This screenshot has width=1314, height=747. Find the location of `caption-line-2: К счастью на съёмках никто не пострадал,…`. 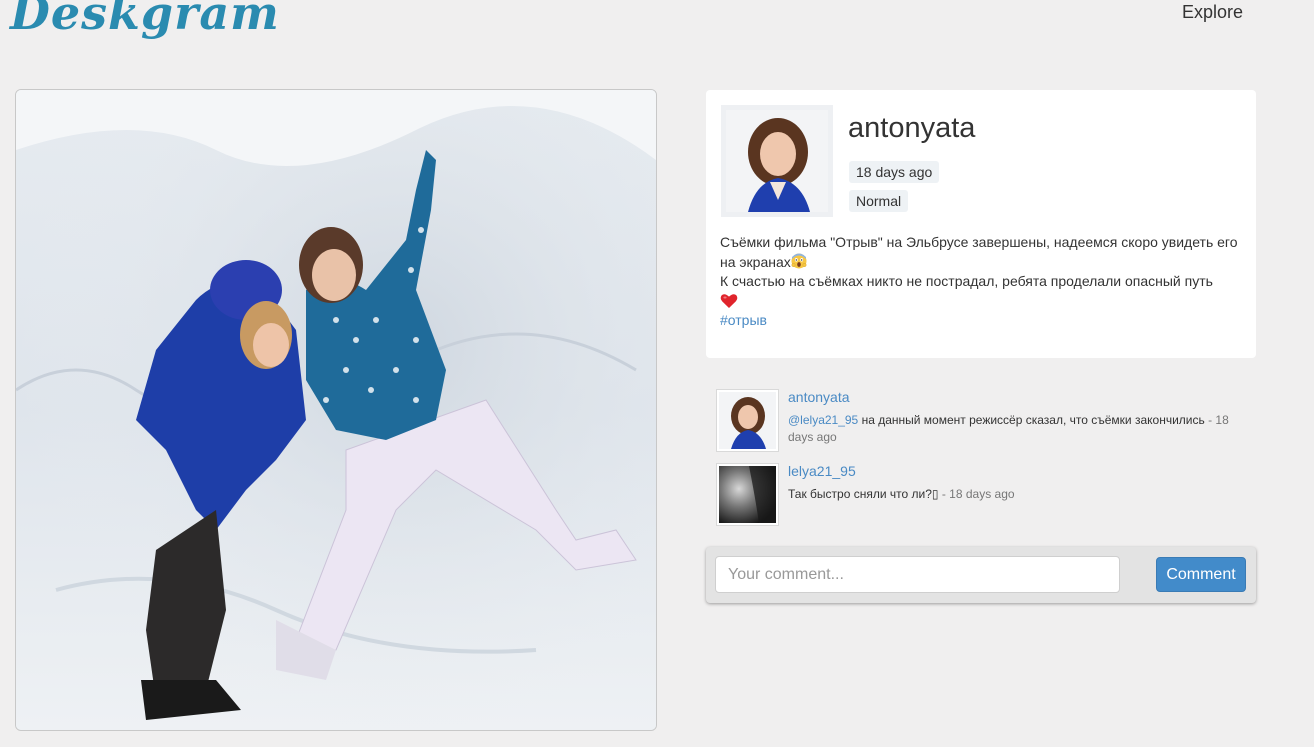

caption-line-2: К счастью на съёмках никто не пострадал,… is located at coordinates (966, 281).